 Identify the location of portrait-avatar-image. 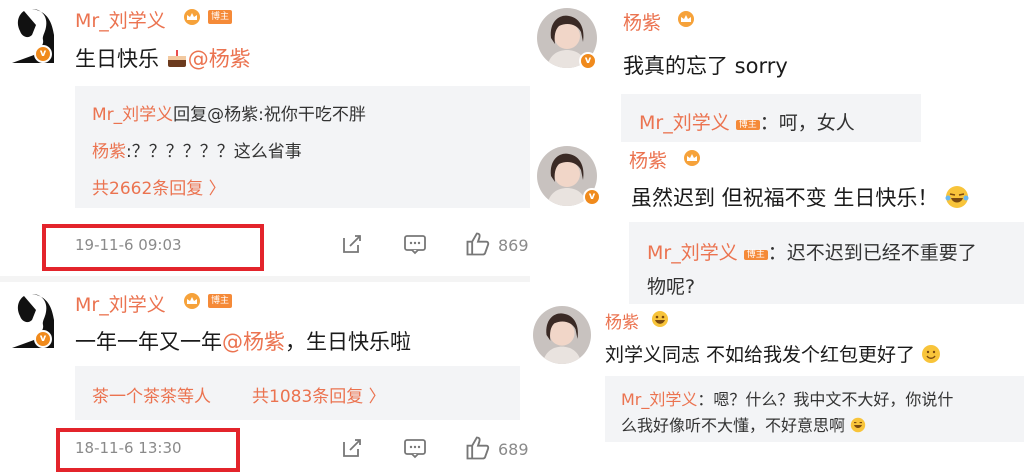
(562, 335).